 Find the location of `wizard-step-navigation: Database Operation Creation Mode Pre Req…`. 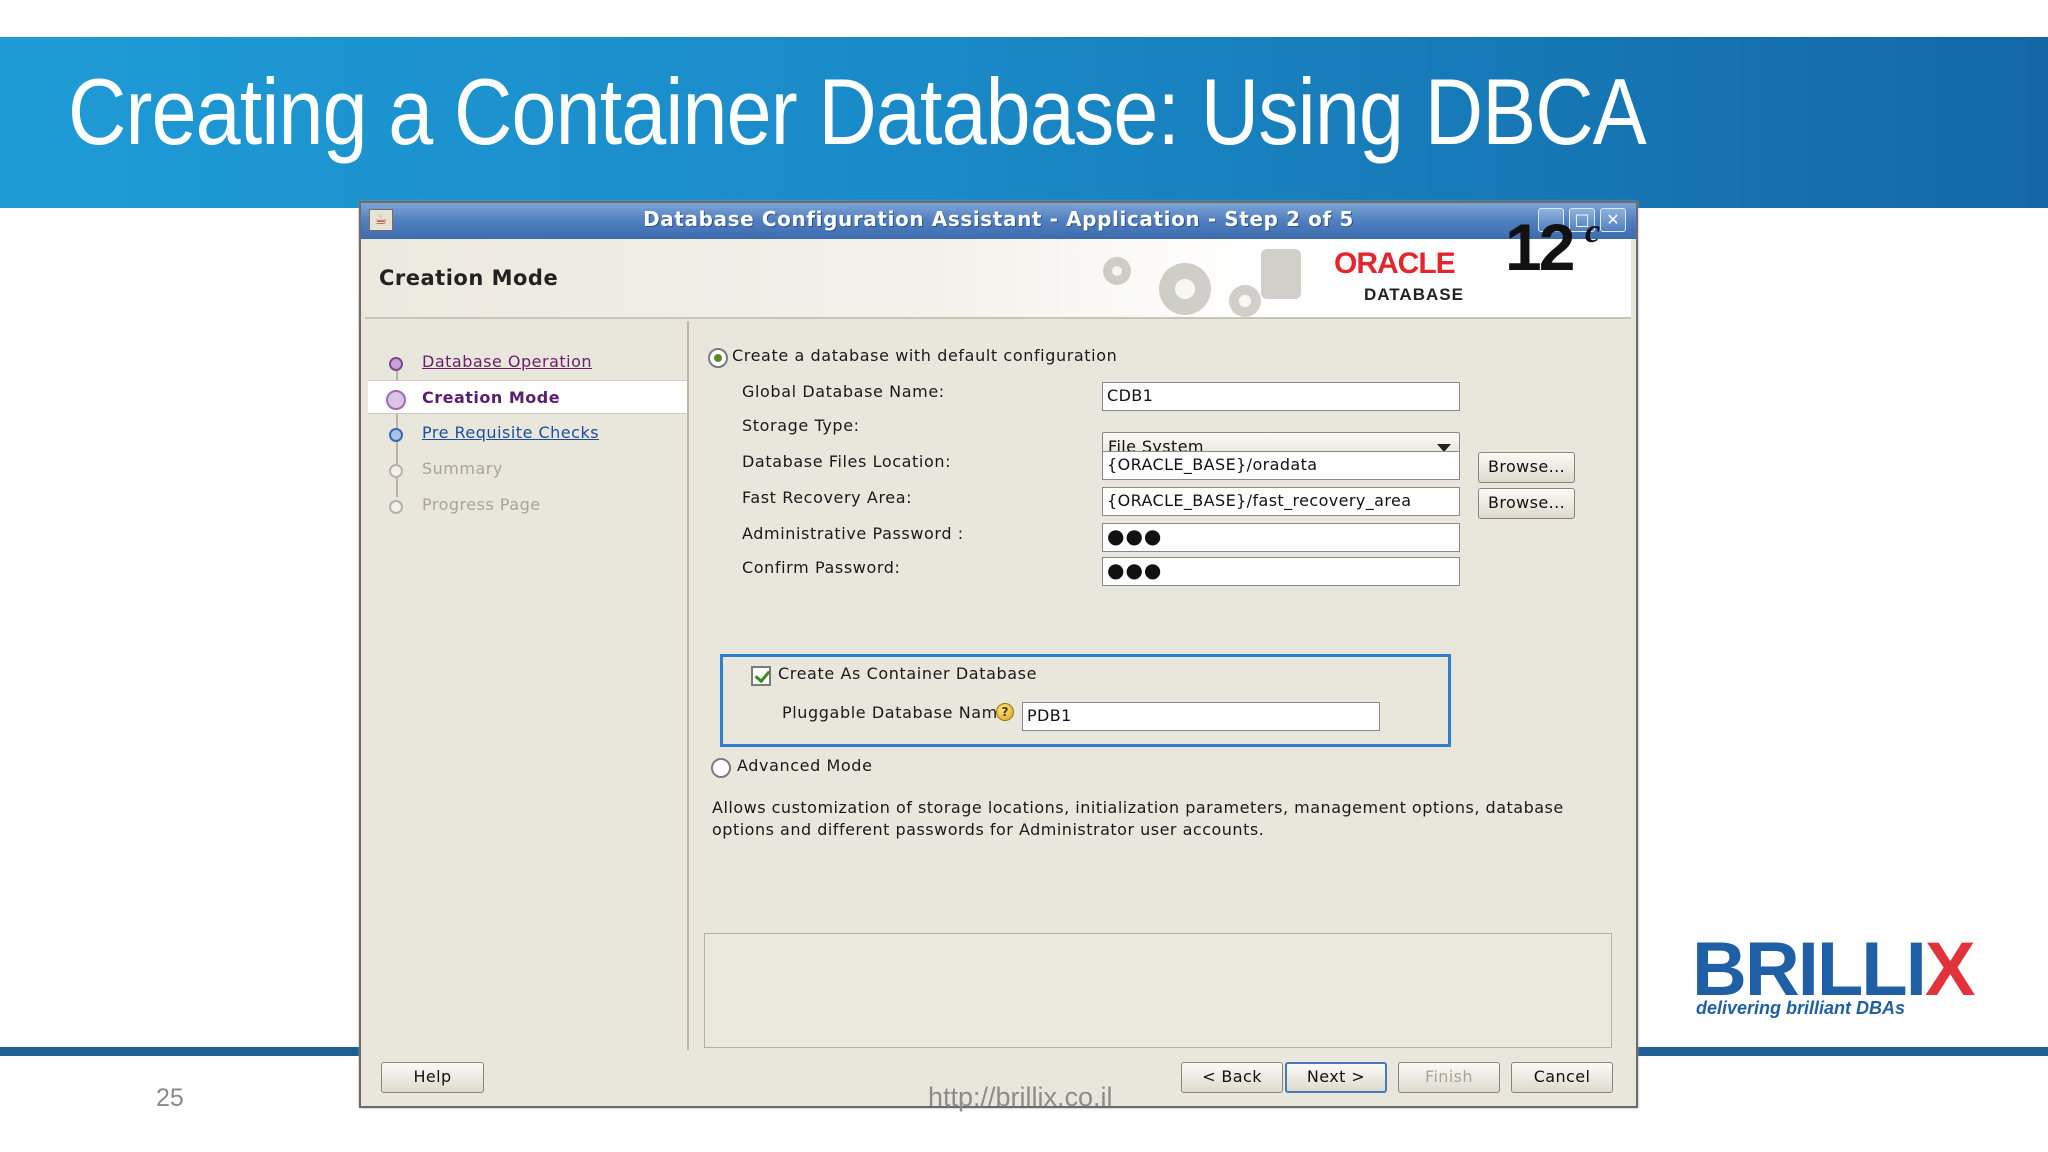

wizard-step-navigation: Database Operation Creation Mode Pre Req… is located at coordinates (528, 685).